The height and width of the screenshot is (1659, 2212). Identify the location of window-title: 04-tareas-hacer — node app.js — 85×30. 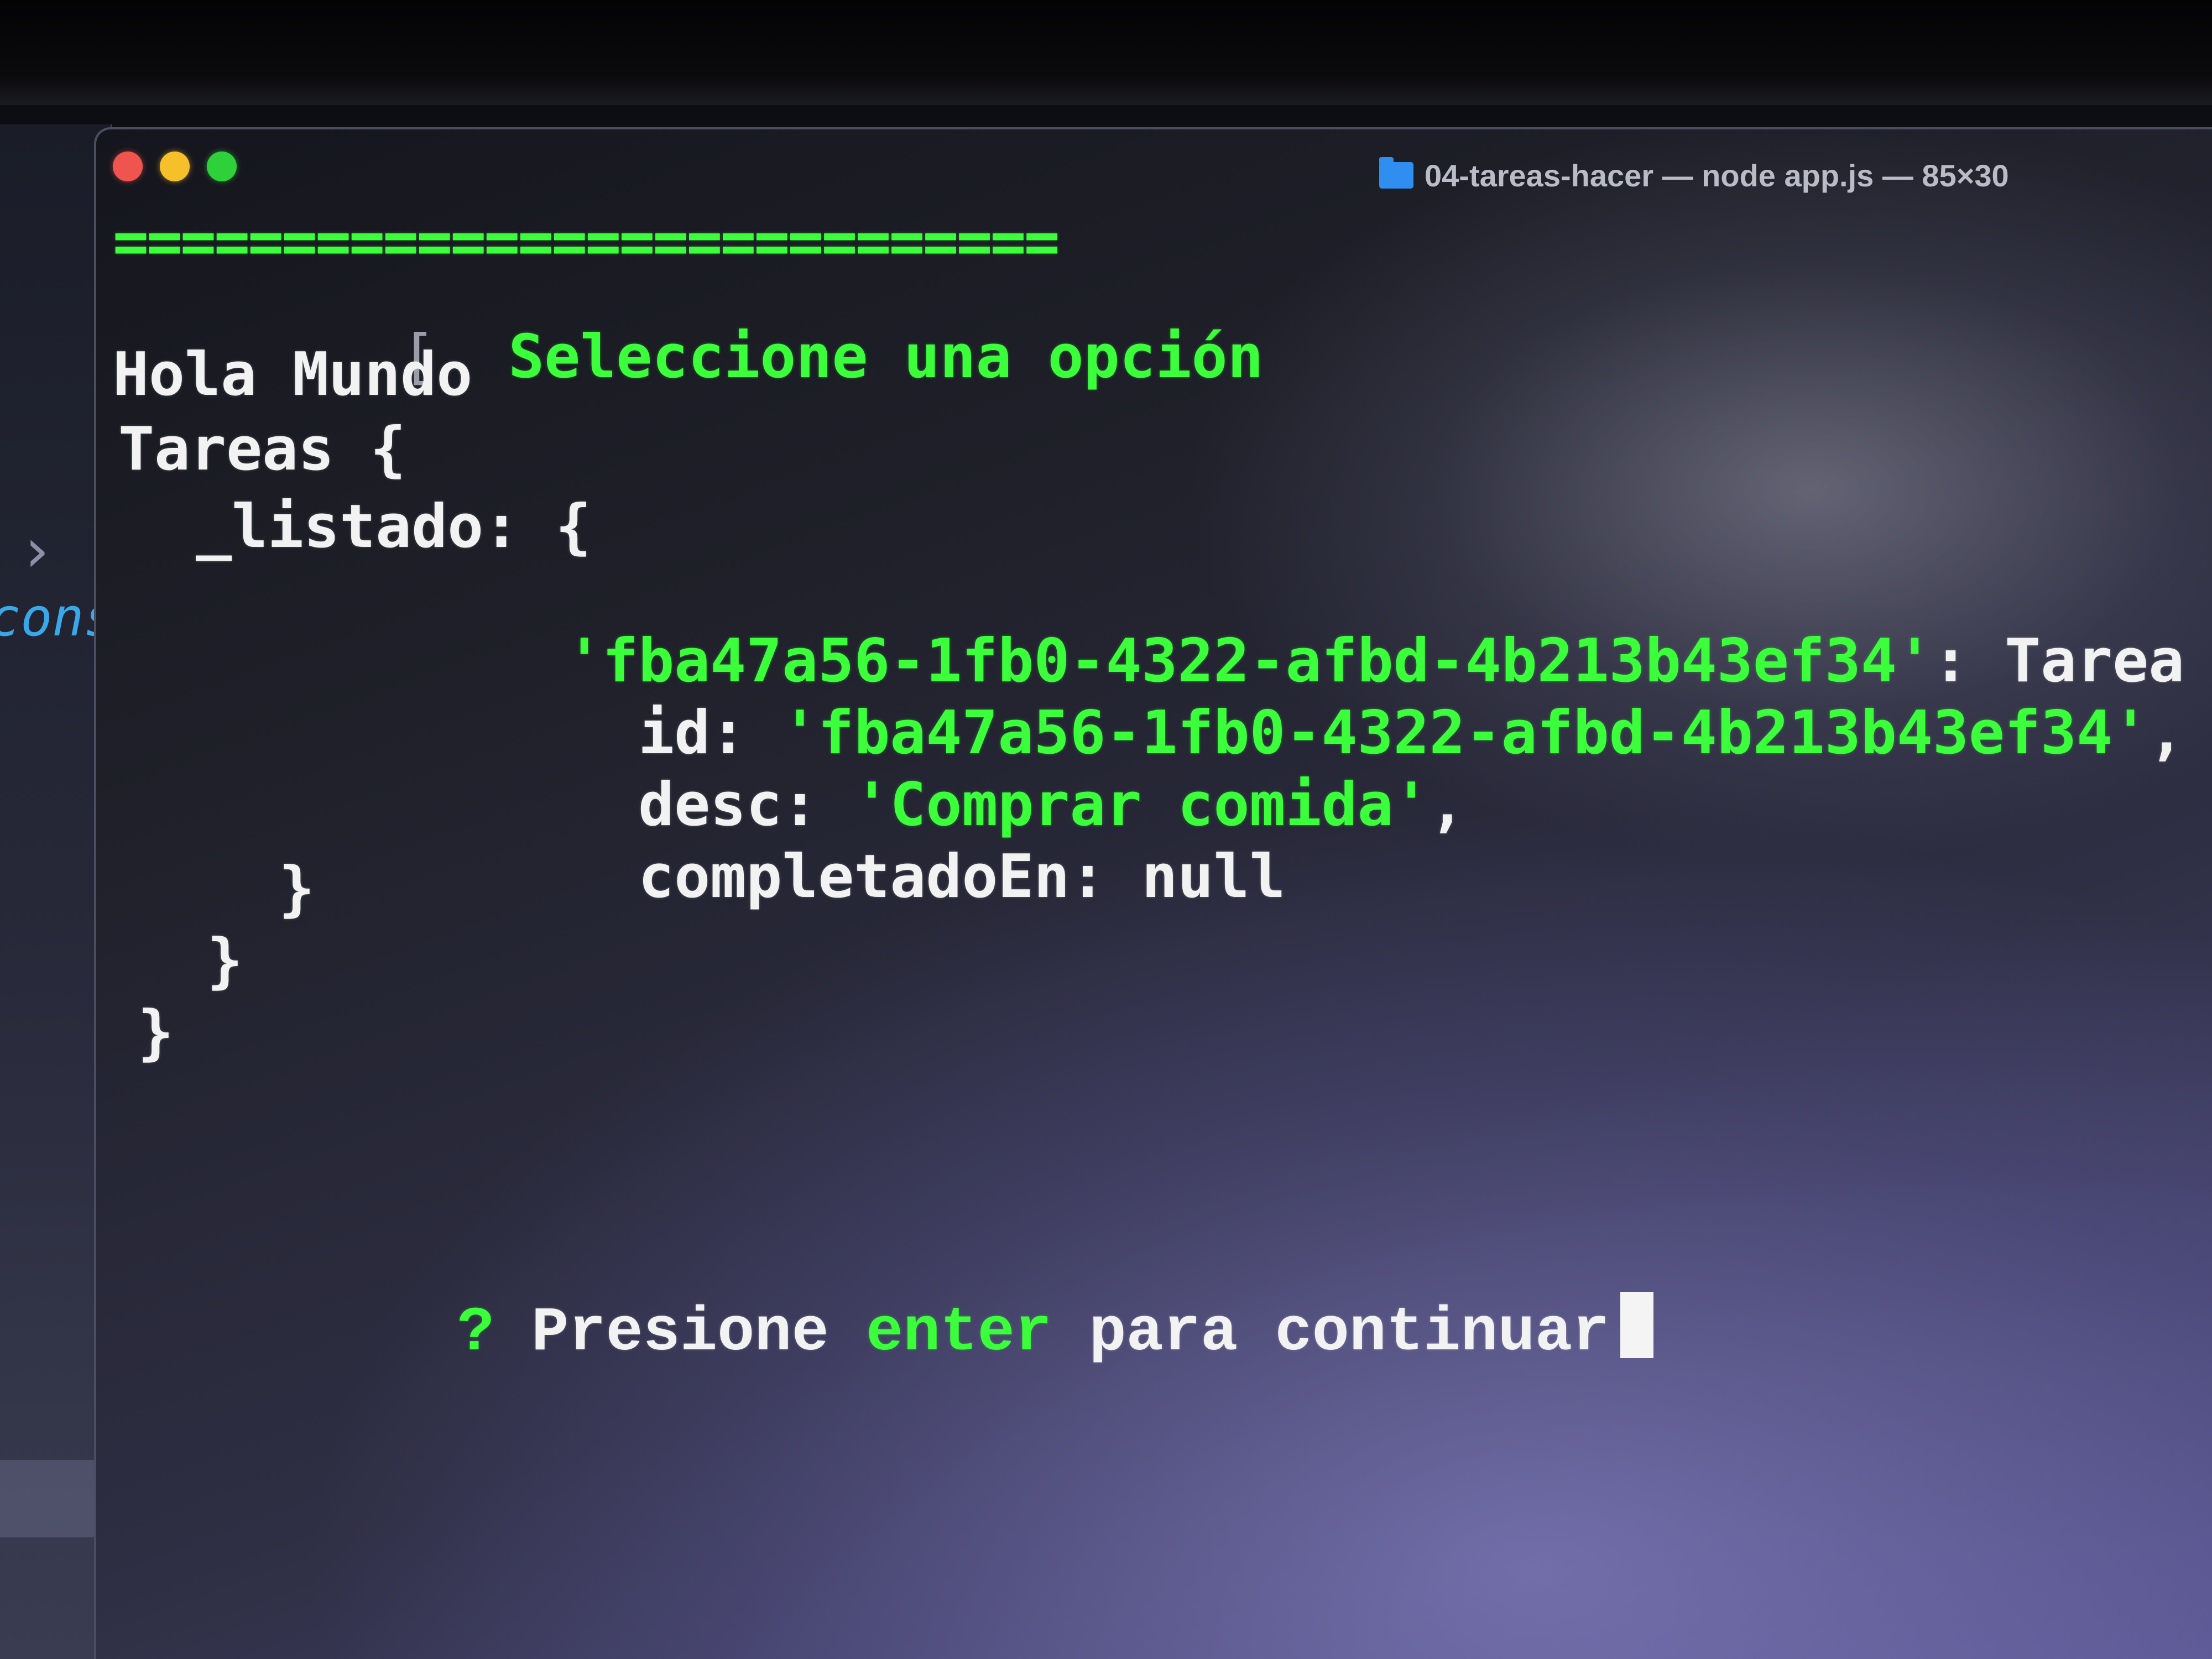
(1694, 176).